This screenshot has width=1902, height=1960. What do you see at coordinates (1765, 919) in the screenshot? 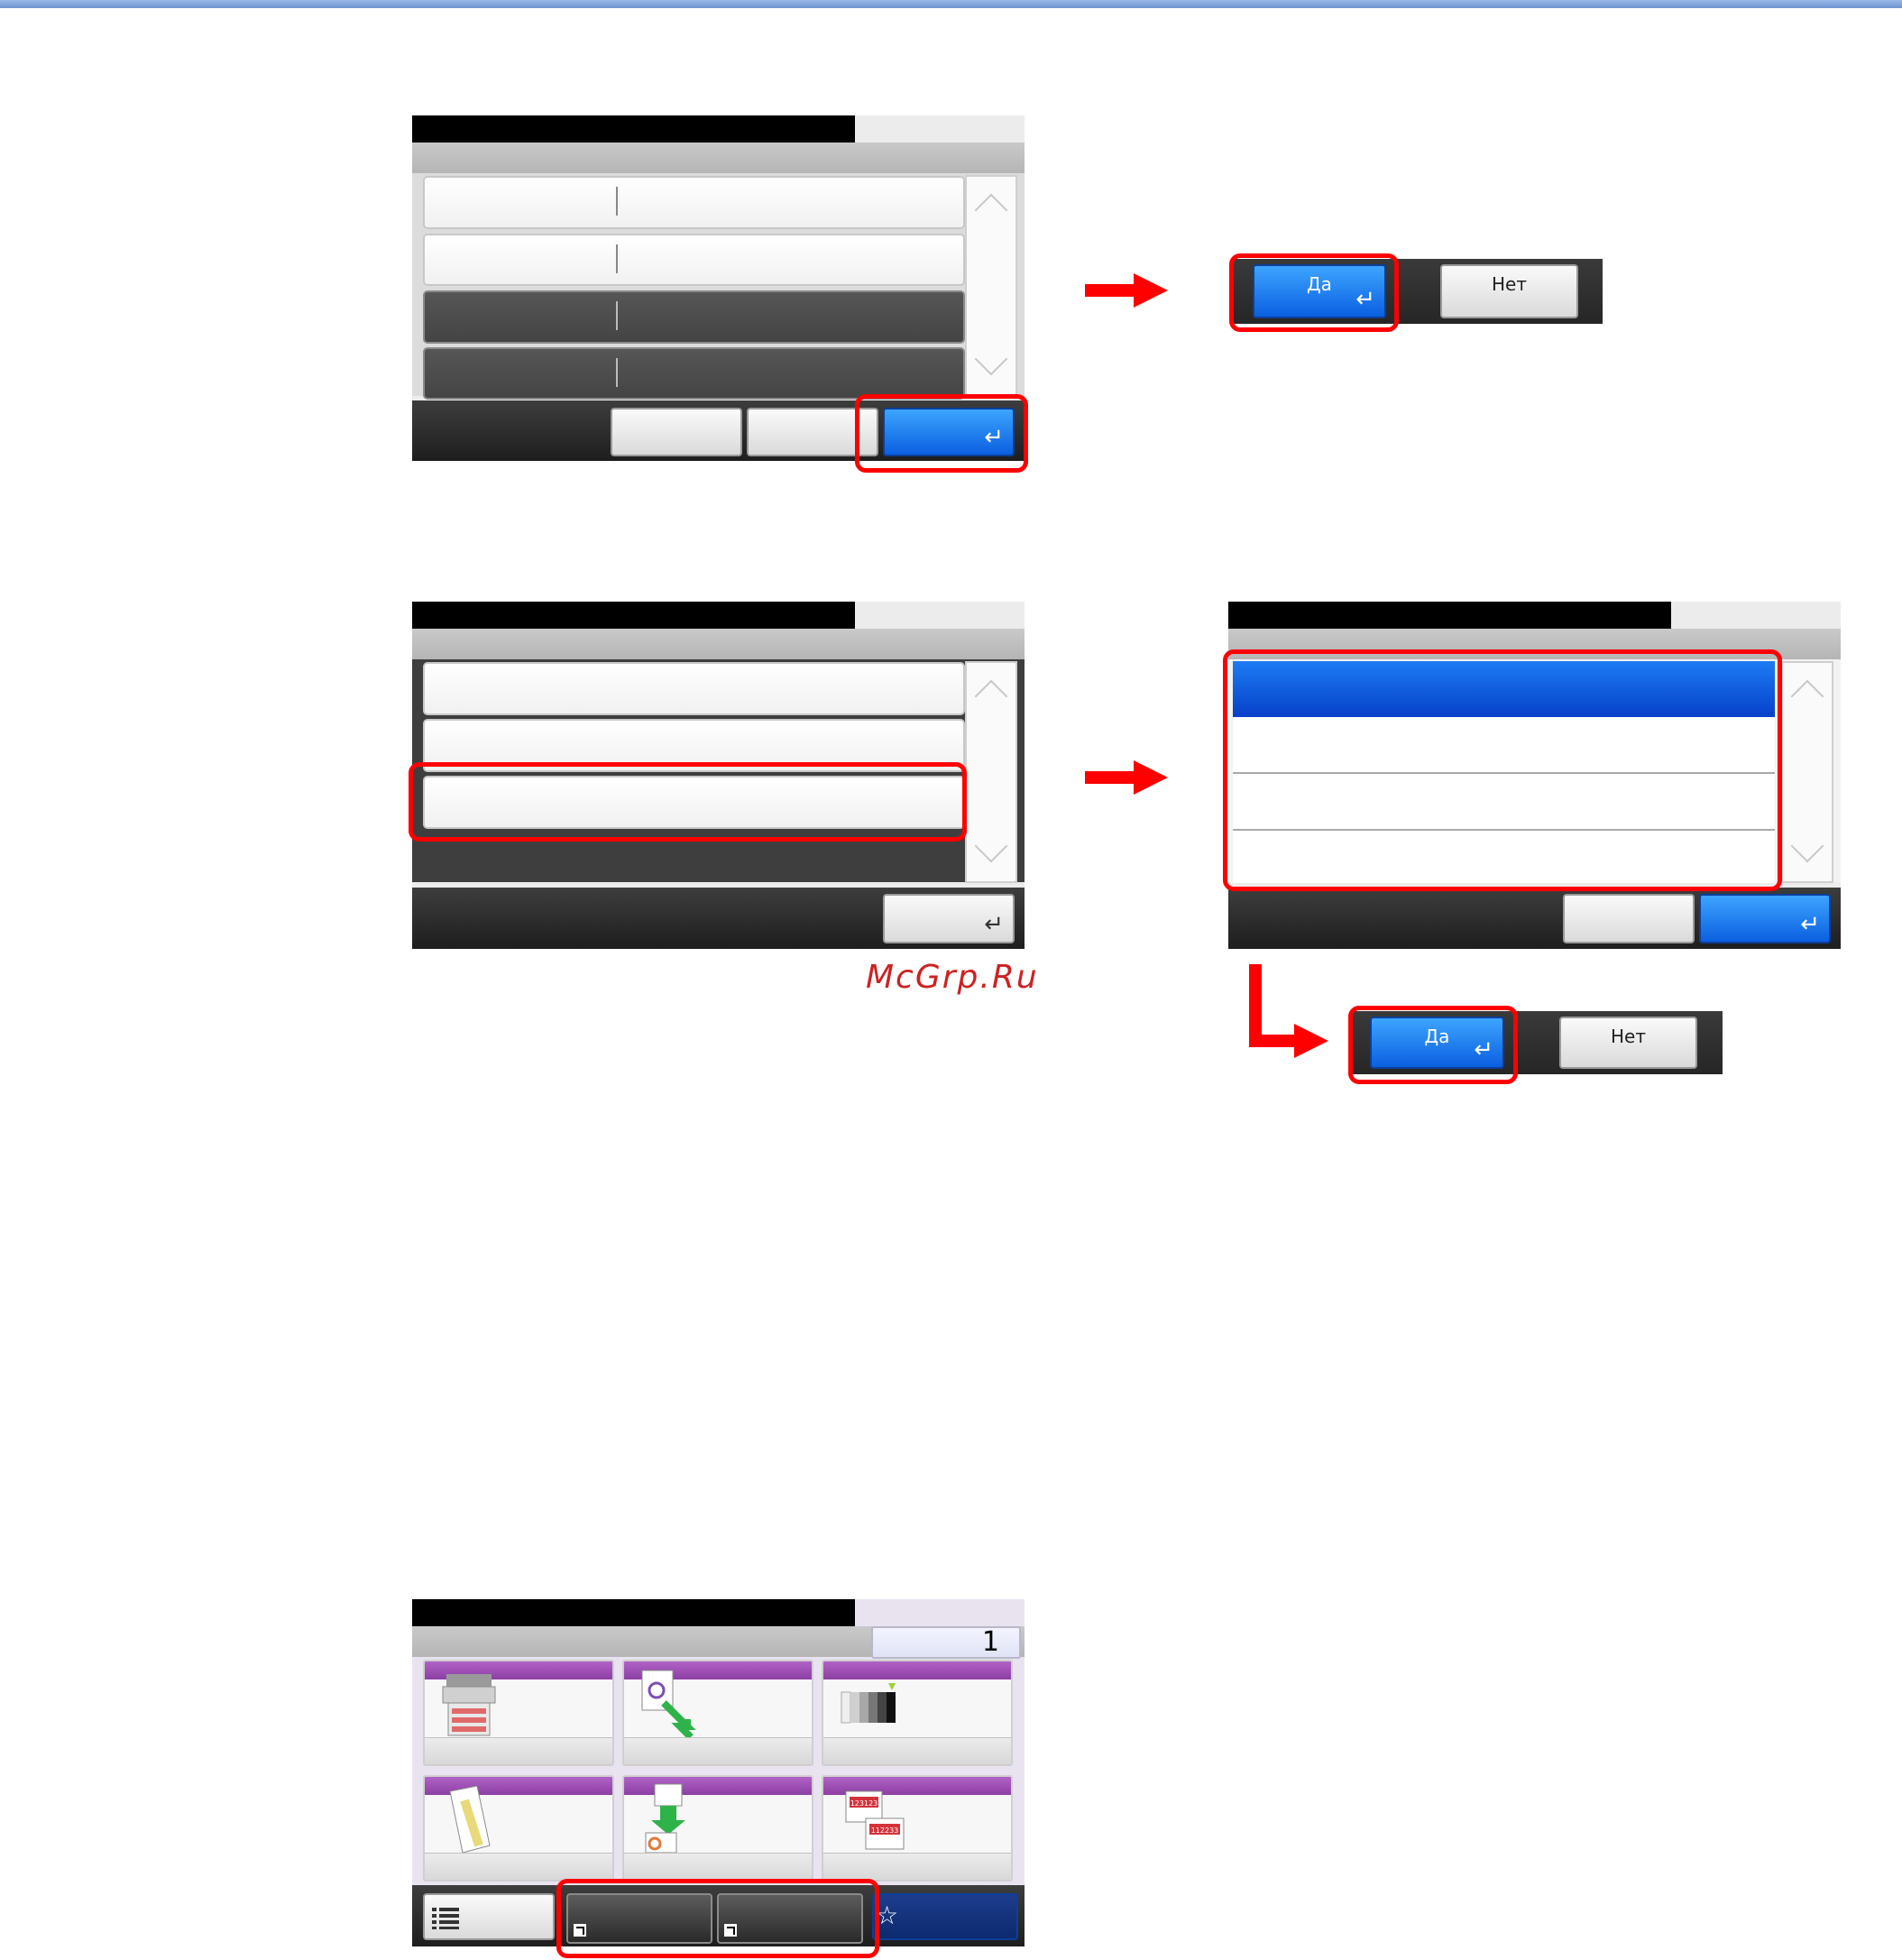
I see `ok-button: ↵` at bounding box center [1765, 919].